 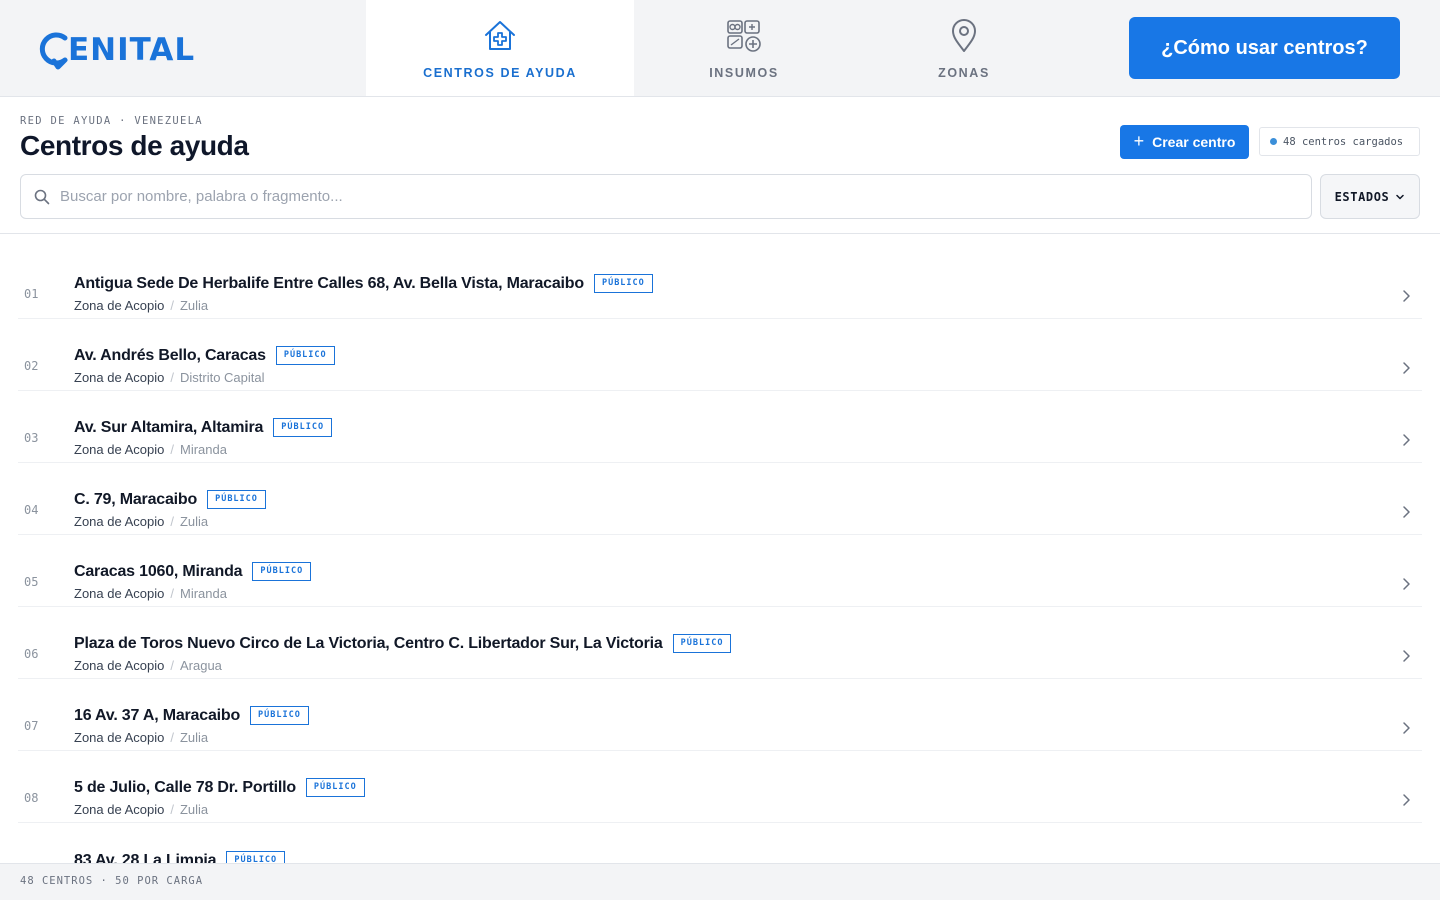 What do you see at coordinates (1264, 48) in the screenshot?
I see `help-button: ¿Cómo usar centros?` at bounding box center [1264, 48].